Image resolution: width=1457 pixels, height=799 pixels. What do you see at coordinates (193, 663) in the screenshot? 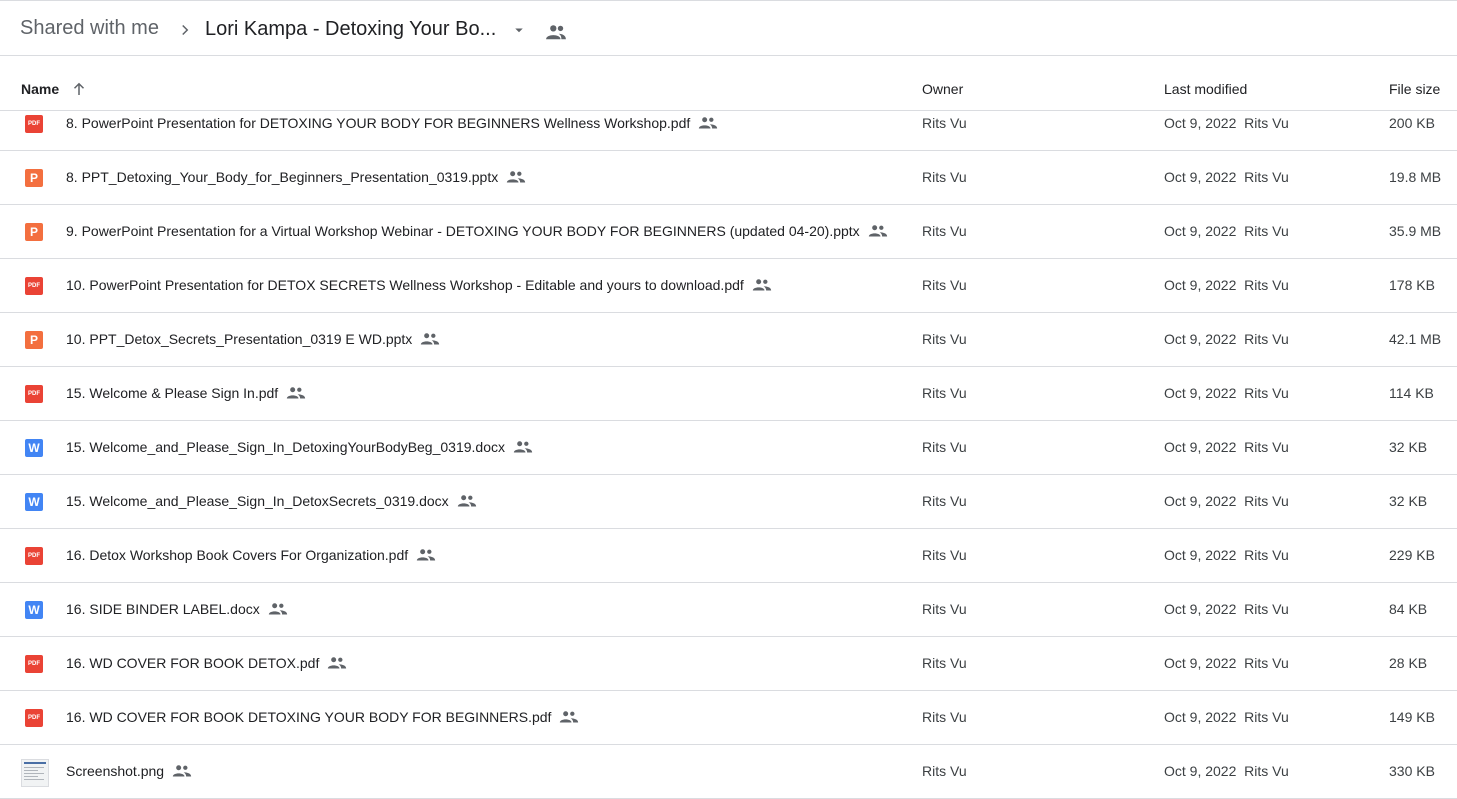
I see `file-name-text: 16. WD COVER FOR BOOK DETOX.pdf` at bounding box center [193, 663].